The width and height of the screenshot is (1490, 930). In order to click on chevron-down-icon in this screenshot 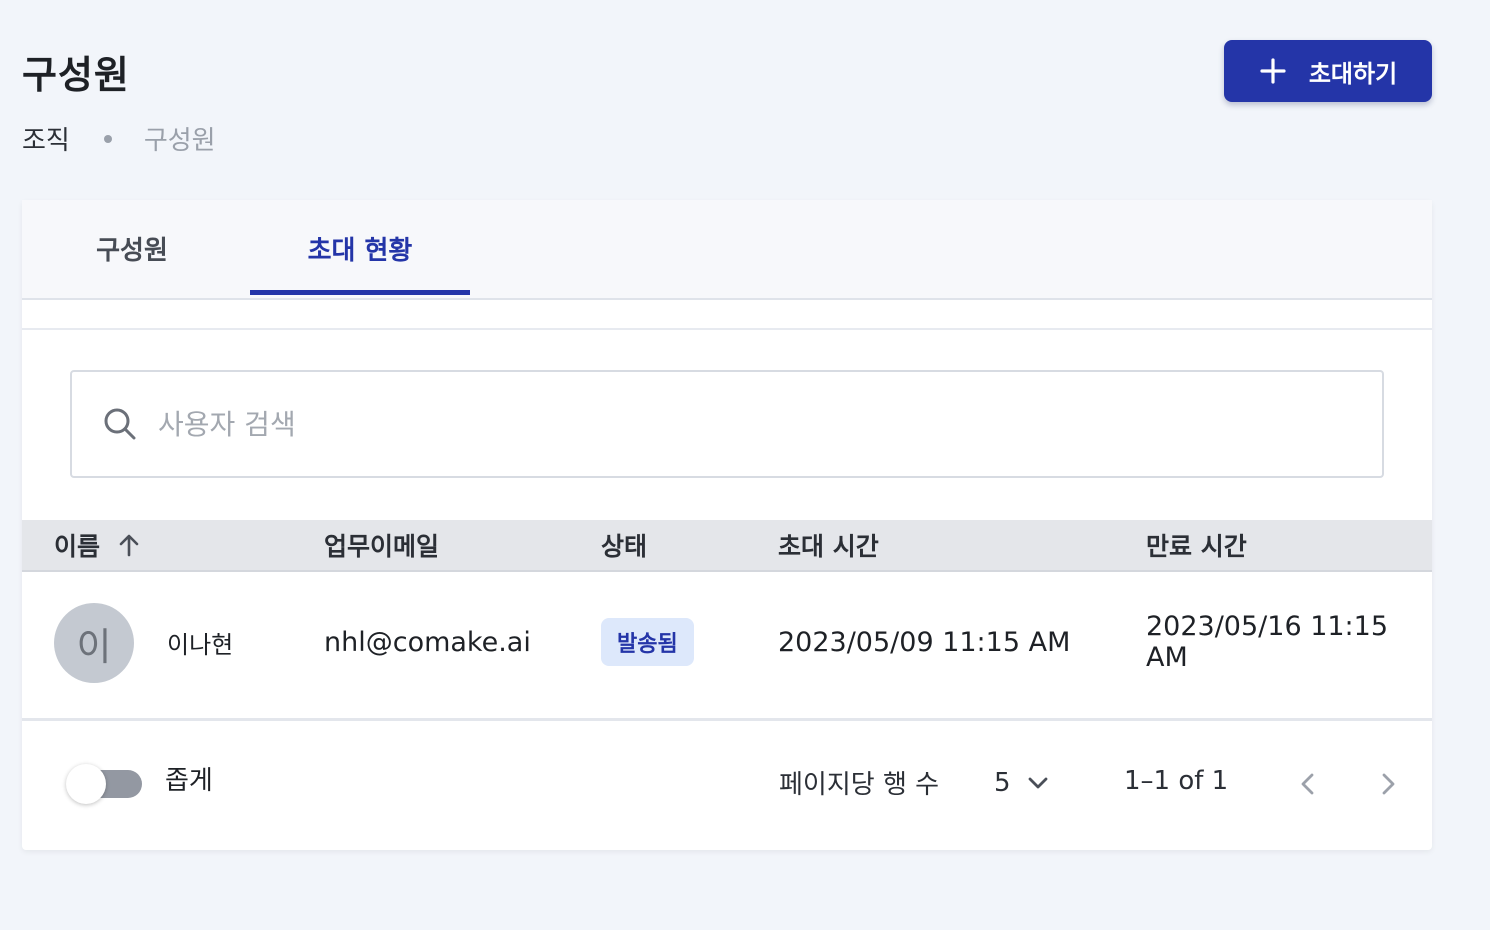, I will do `click(1037, 783)`.